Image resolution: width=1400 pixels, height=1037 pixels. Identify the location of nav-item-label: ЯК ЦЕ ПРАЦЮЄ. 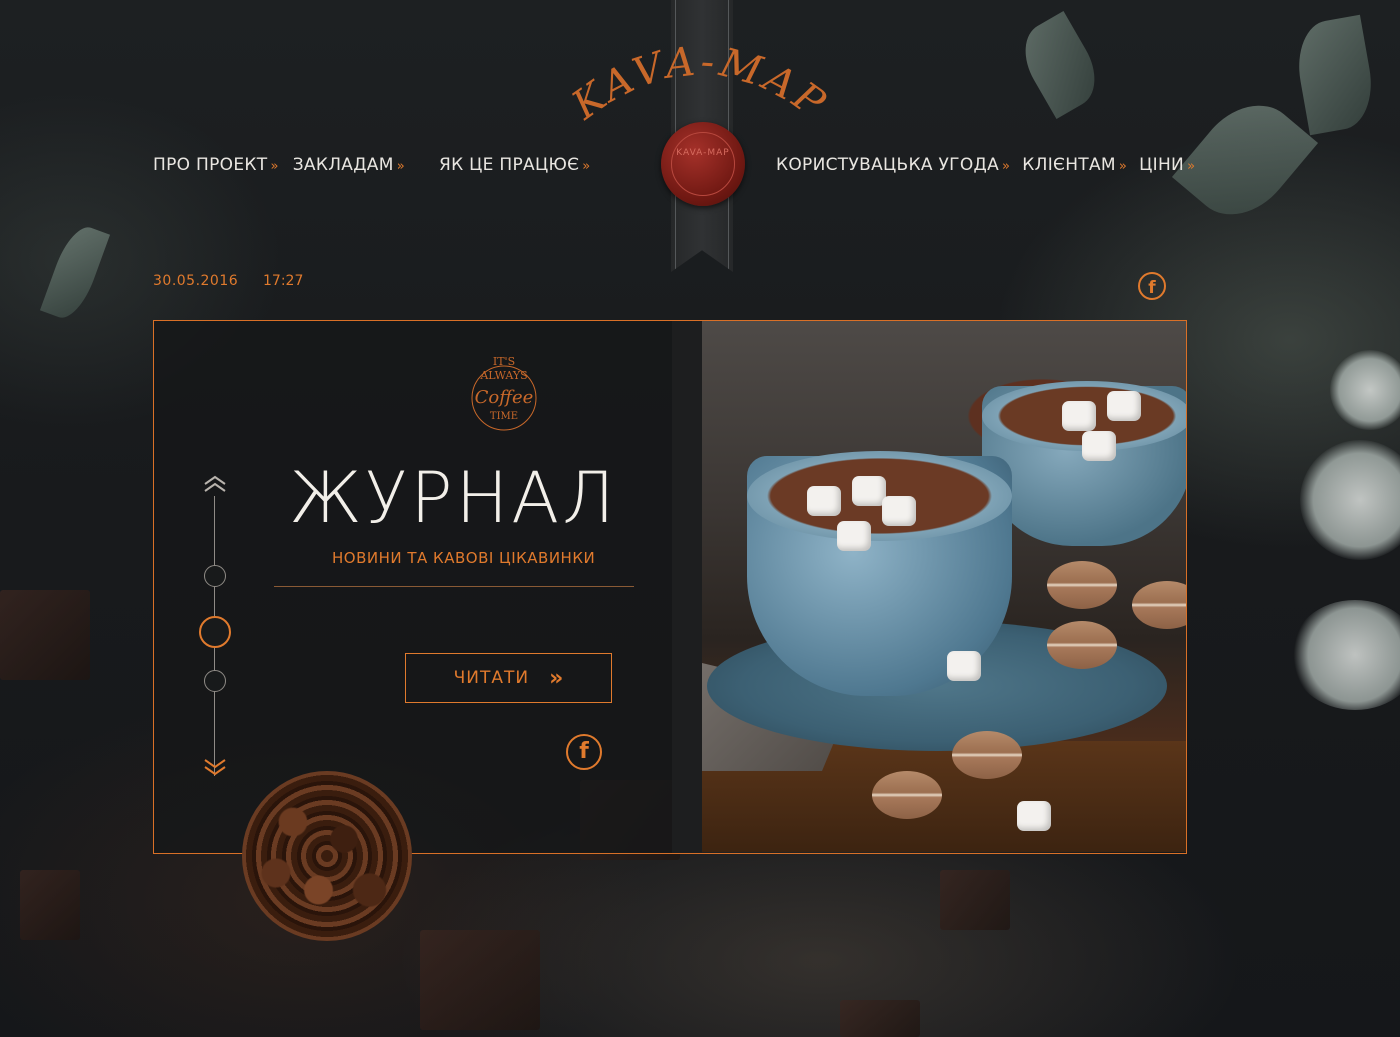
(509, 165).